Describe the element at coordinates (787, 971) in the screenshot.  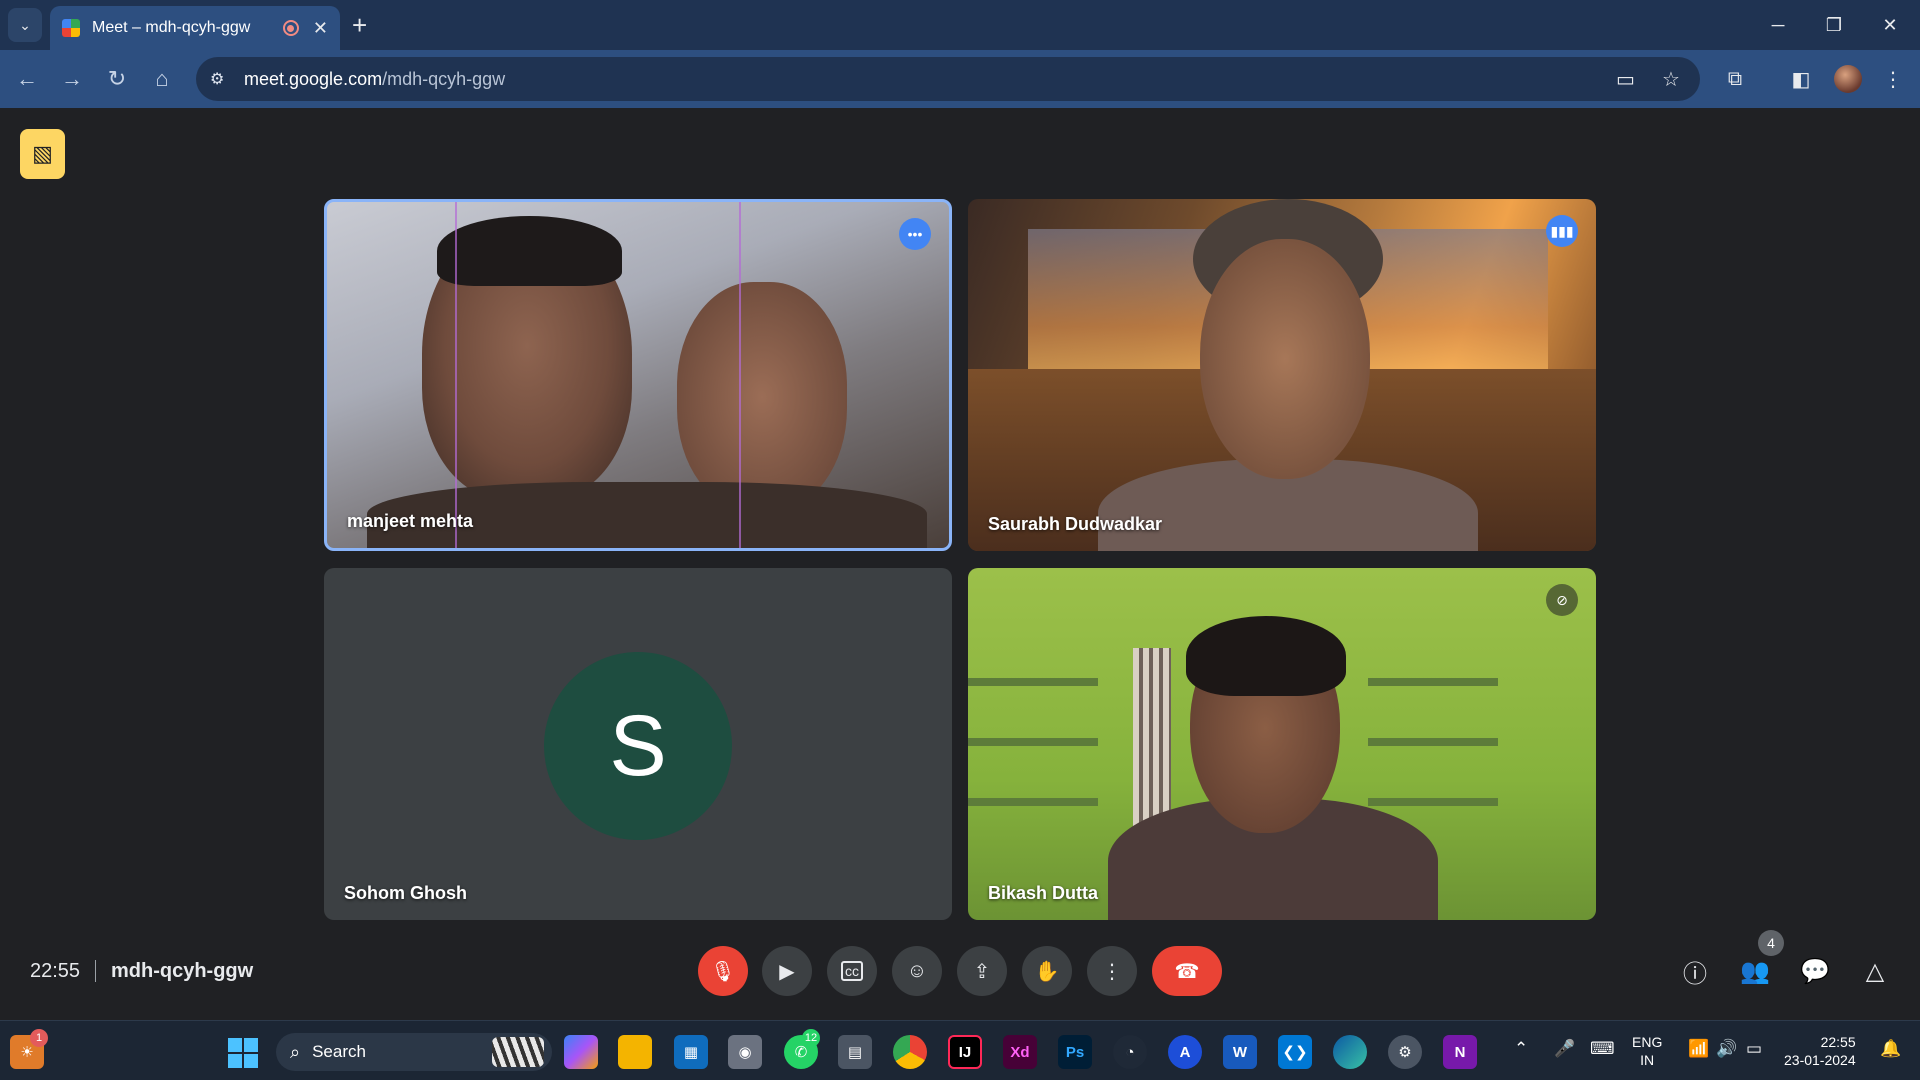
I see `camera-toggle-button: ▶` at that location.